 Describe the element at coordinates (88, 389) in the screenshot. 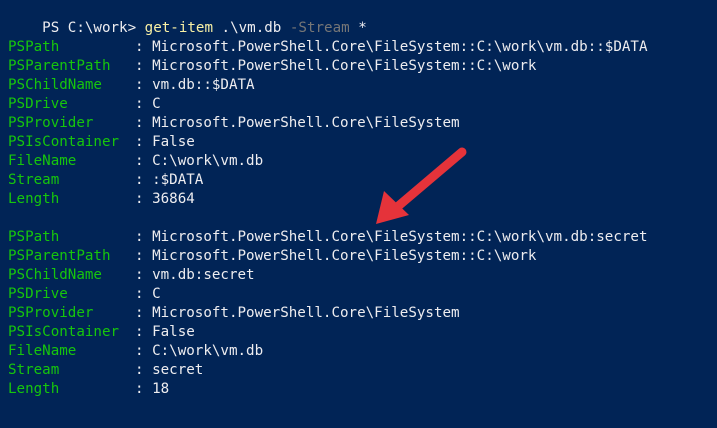

I see `output-row-length: Length: 18` at that location.